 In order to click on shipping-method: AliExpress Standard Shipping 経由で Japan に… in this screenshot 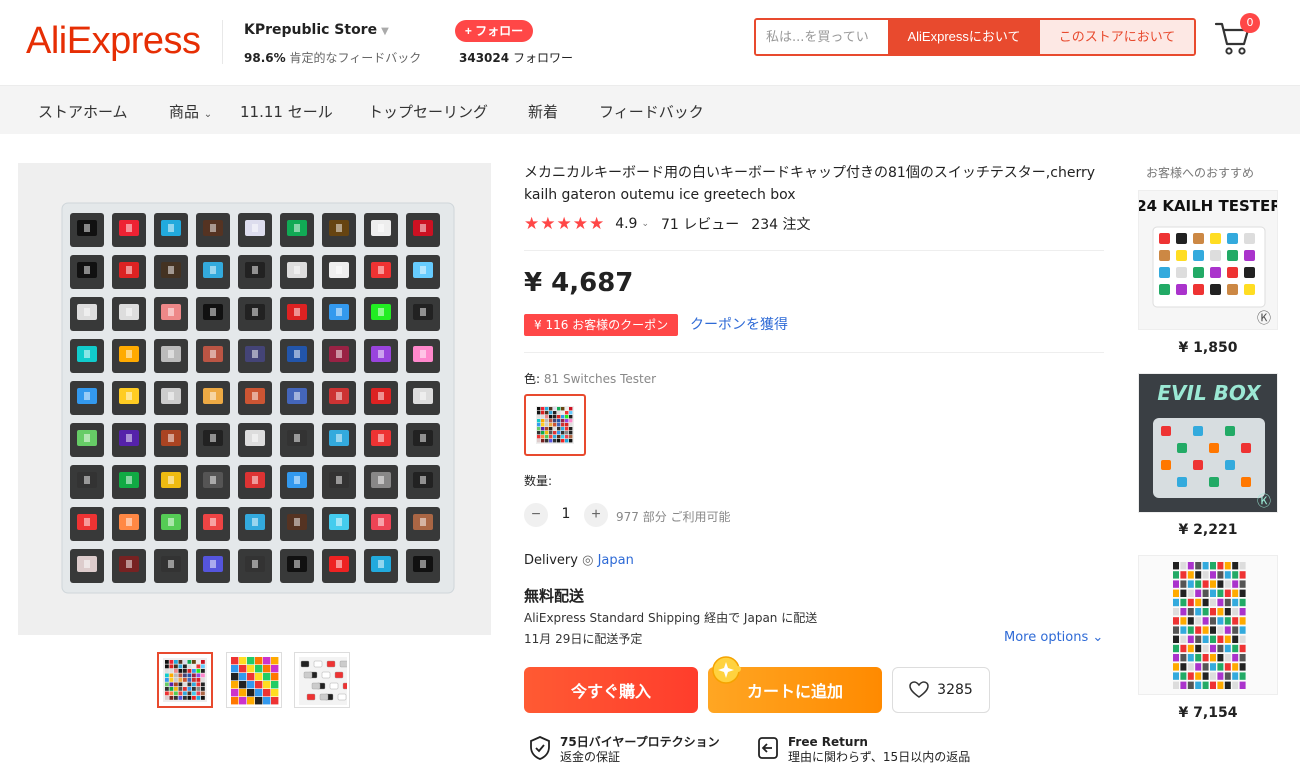, I will do `click(671, 618)`.